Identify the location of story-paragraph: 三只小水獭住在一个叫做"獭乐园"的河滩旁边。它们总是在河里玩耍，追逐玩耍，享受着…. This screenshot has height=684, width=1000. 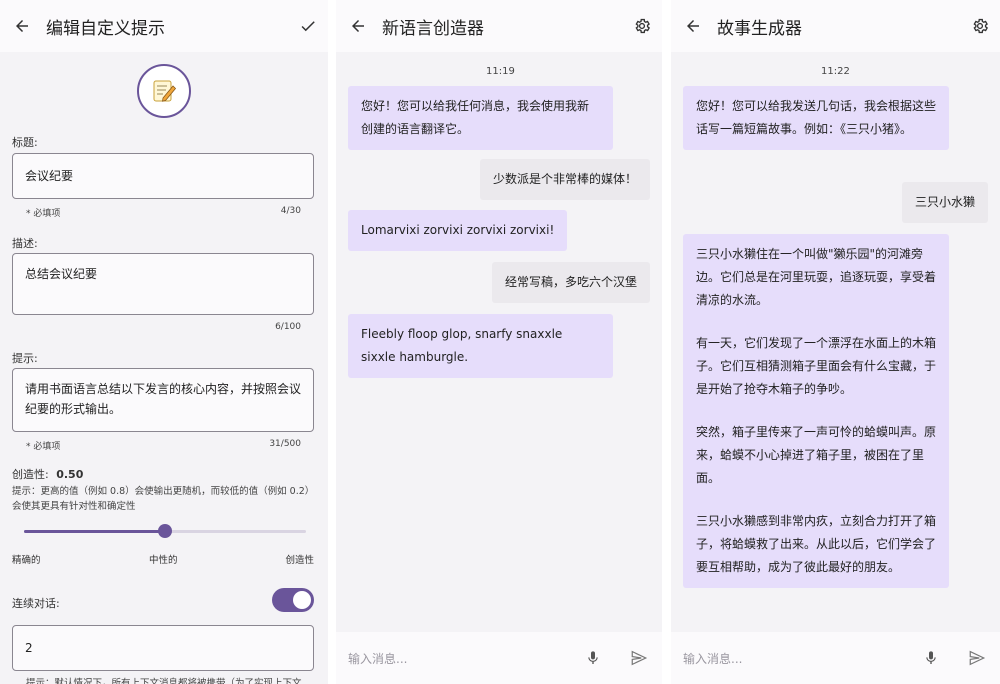
(816, 277).